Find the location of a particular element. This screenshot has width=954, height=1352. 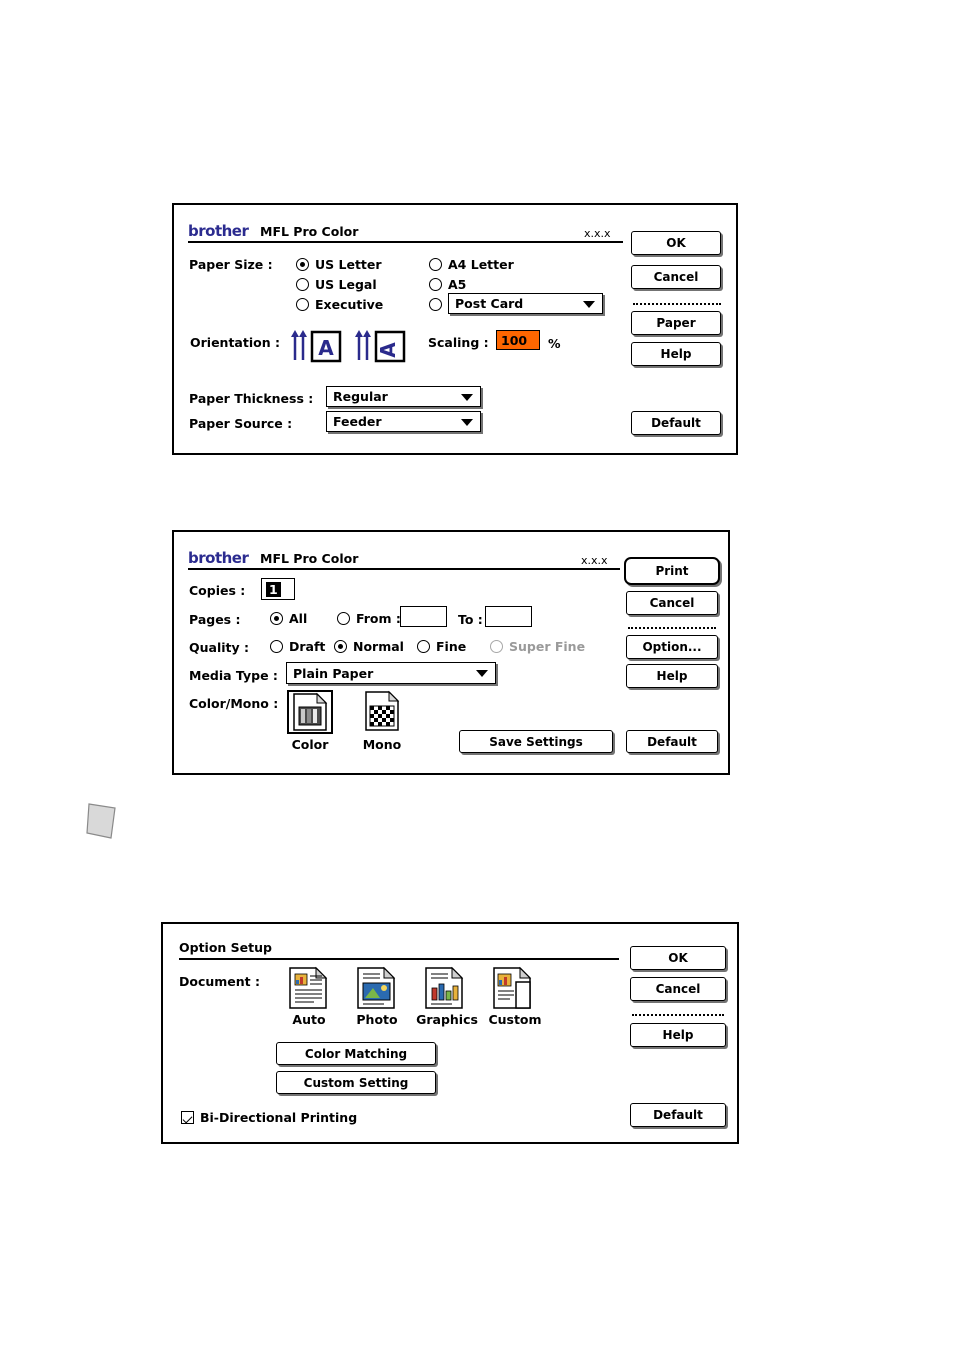

radio-a4-letter: A4 Letter is located at coordinates (471, 264).